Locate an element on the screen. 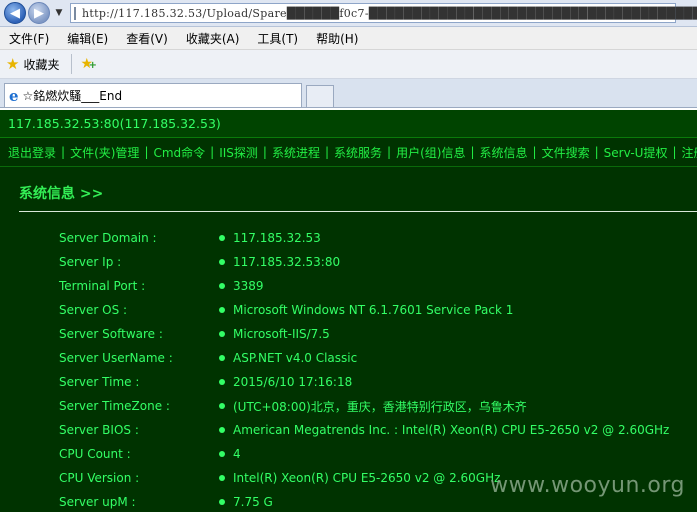 The height and width of the screenshot is (512, 697). row-value: 7.75 G is located at coordinates (253, 502).